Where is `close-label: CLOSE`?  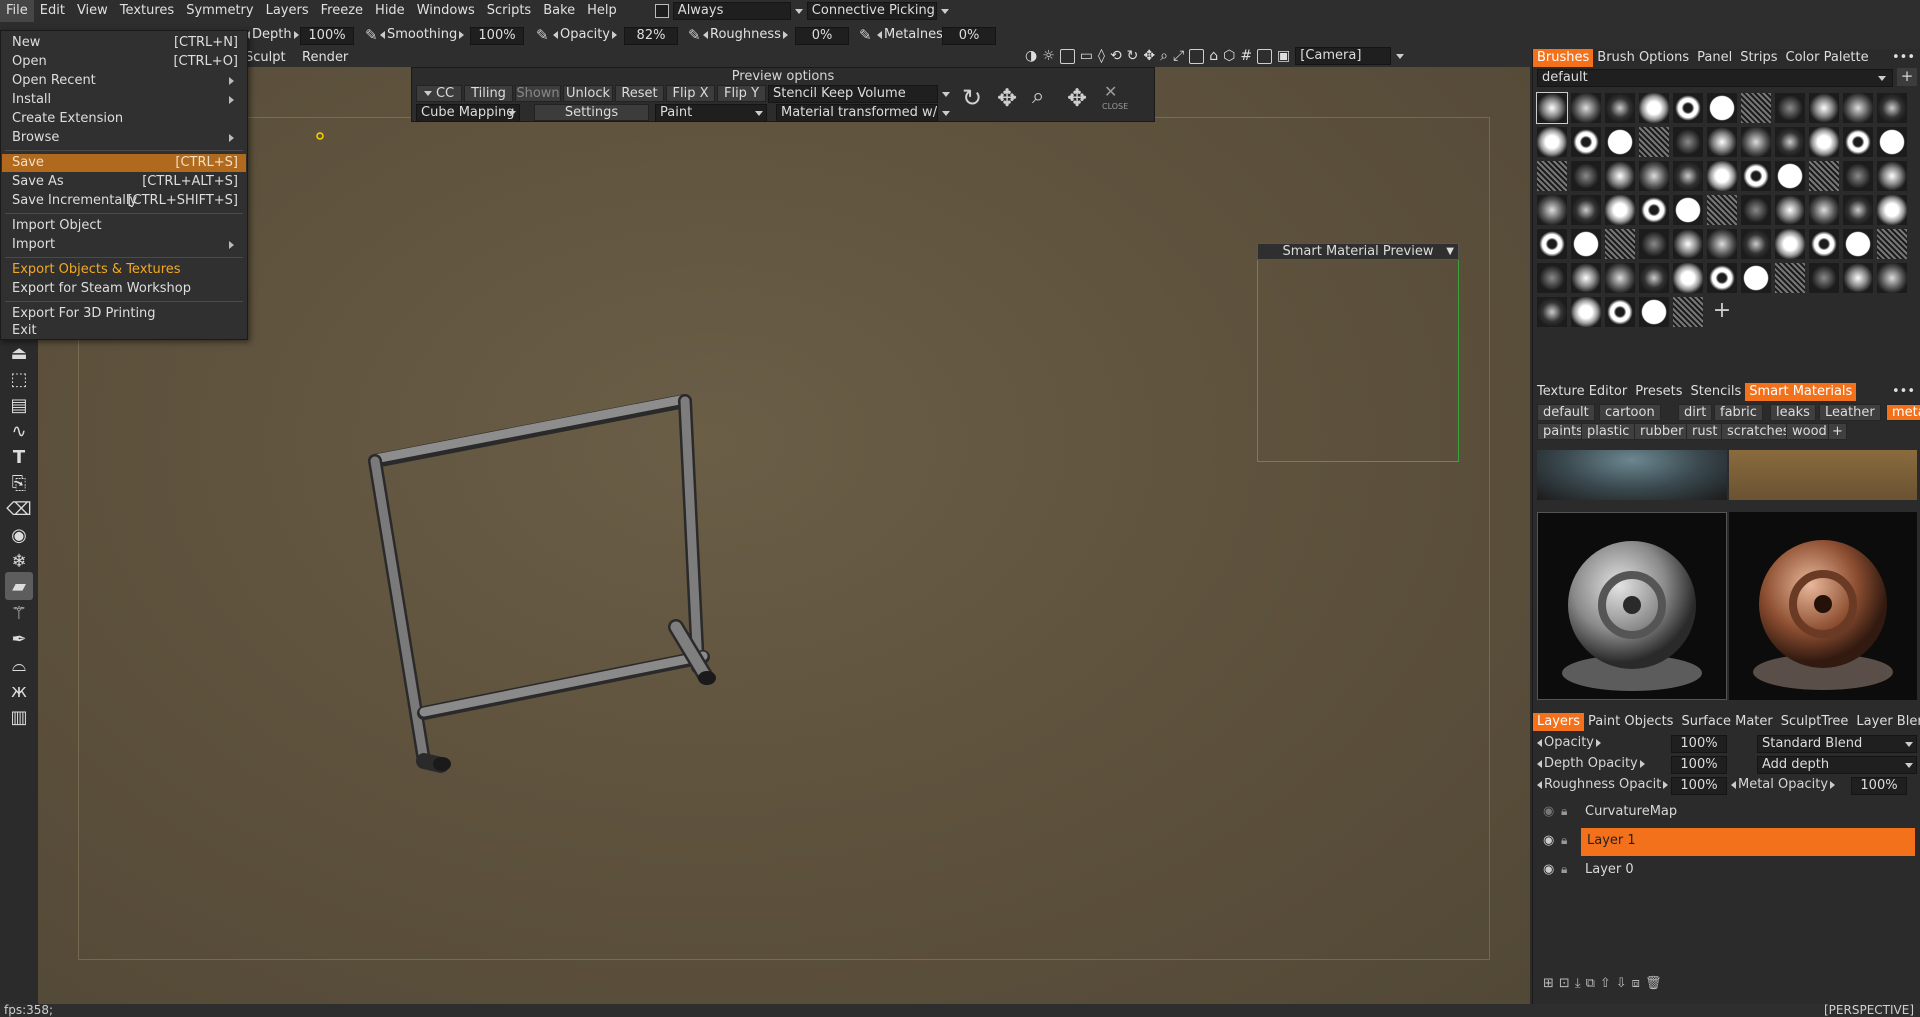 close-label: CLOSE is located at coordinates (1115, 106).